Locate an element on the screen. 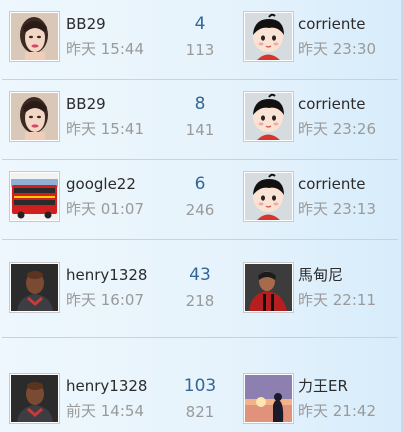 The height and width of the screenshot is (432, 404). reply-count: 4 is located at coordinates (200, 24).